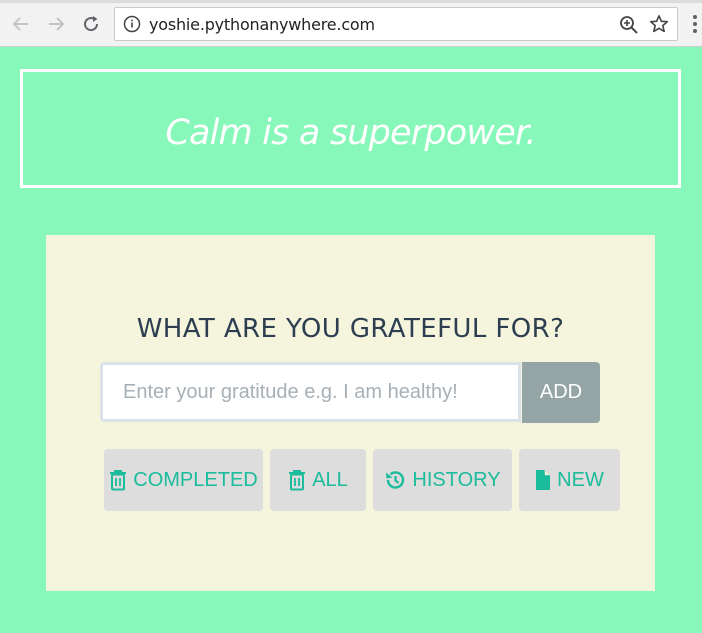 The image size is (702, 633). What do you see at coordinates (132, 24) in the screenshot?
I see `info-icon` at bounding box center [132, 24].